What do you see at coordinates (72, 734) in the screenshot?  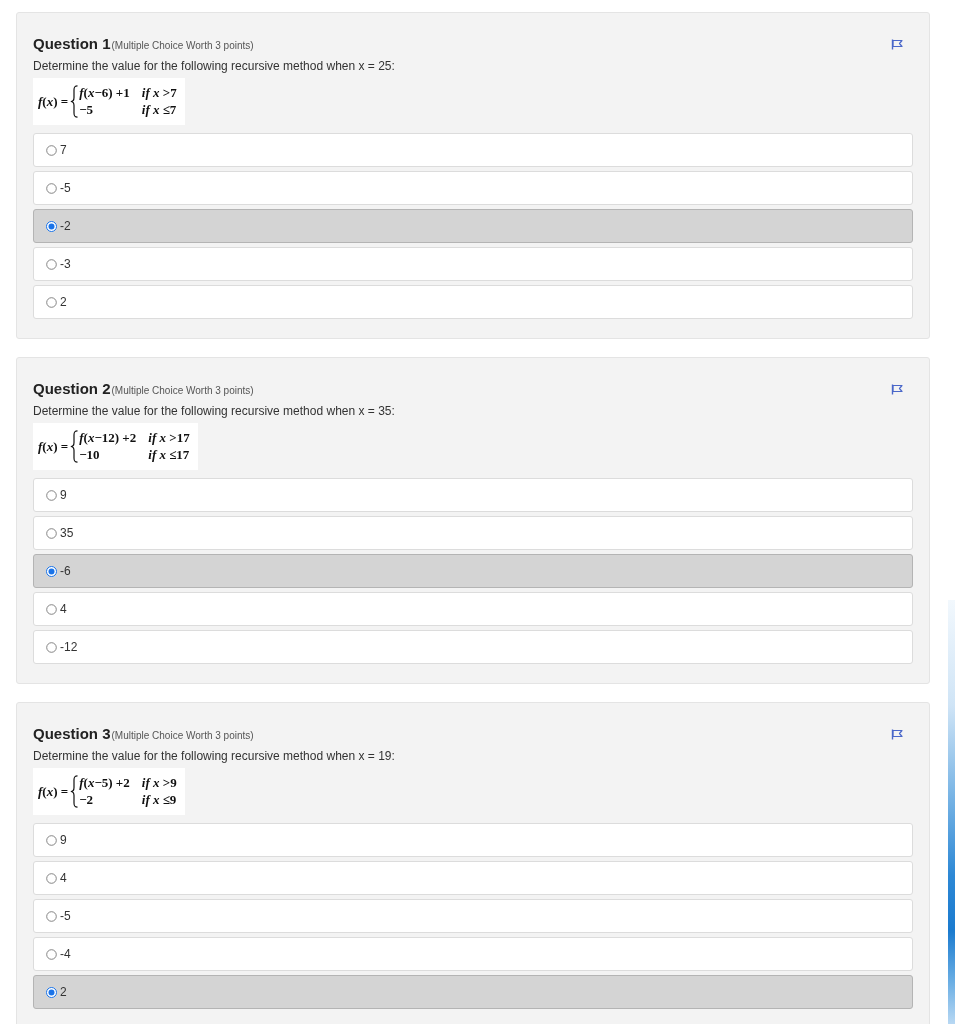 I see `question-title: Question 3` at bounding box center [72, 734].